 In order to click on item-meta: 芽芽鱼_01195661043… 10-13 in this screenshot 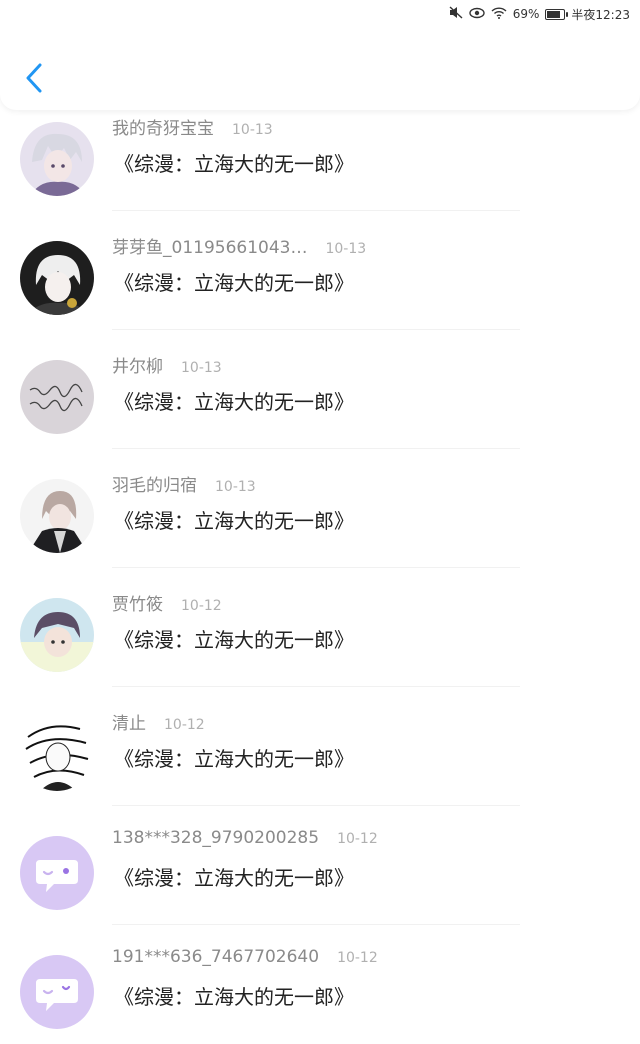, I will do `click(239, 245)`.